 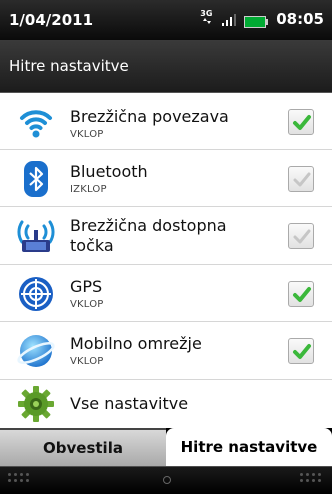 I want to click on row-hotspot: Brezžična dostopna točka, so click(x=166, y=236).